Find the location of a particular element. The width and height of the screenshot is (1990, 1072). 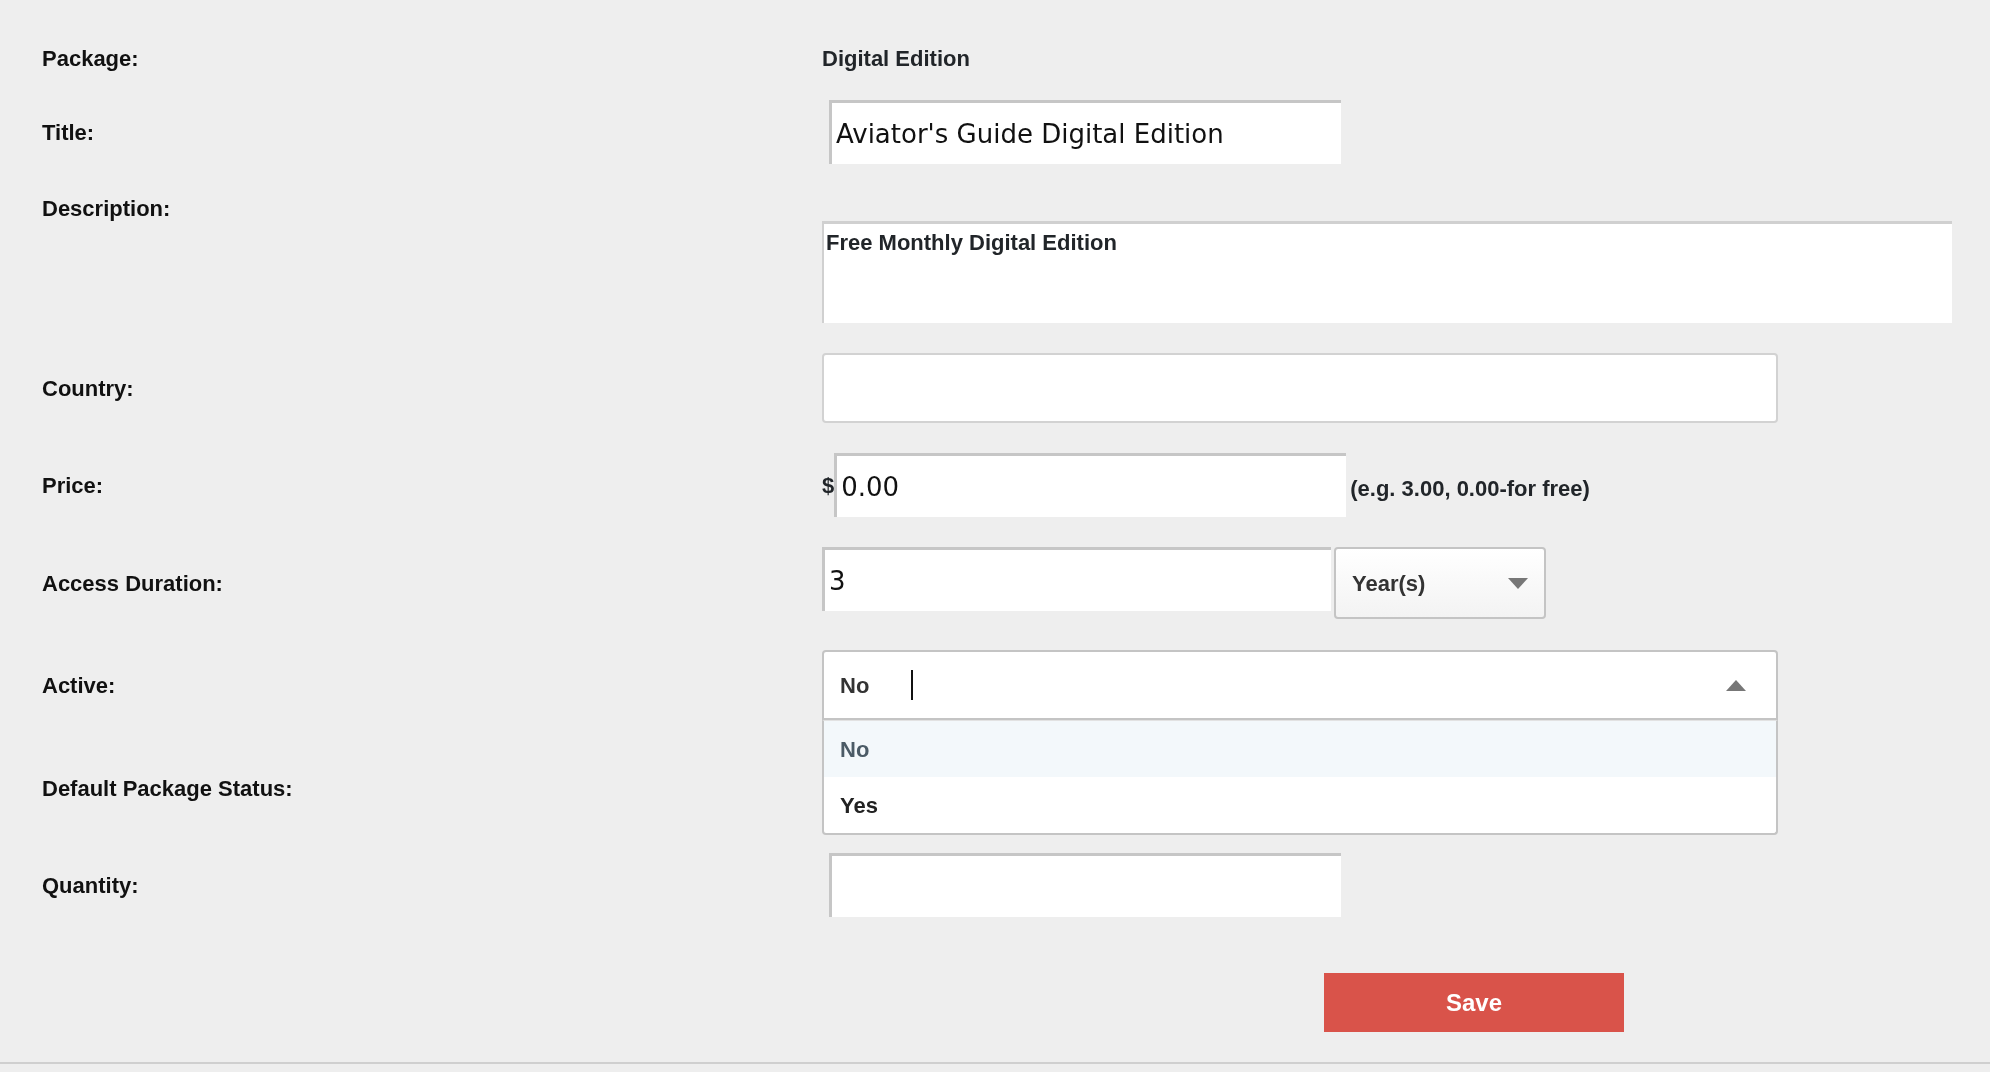

field-label: Package: is located at coordinates (90, 58).